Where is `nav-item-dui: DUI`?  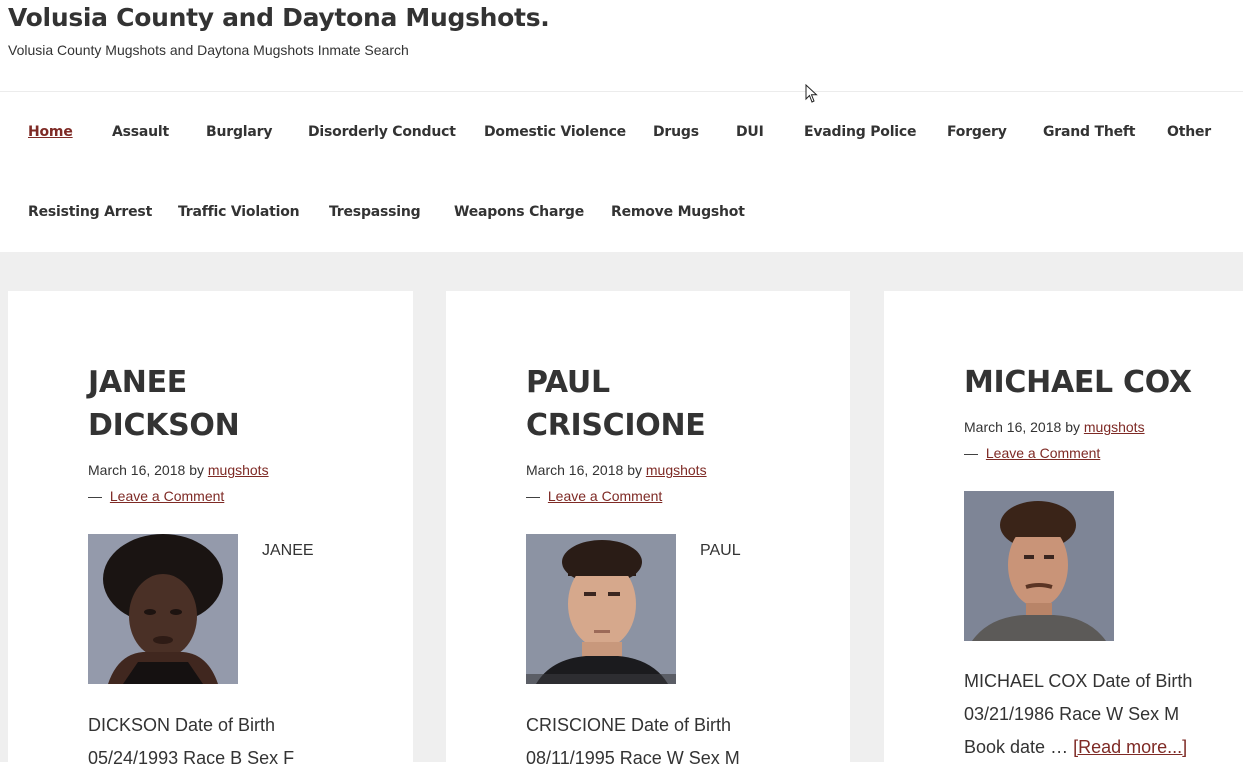 nav-item-dui: DUI is located at coordinates (750, 132).